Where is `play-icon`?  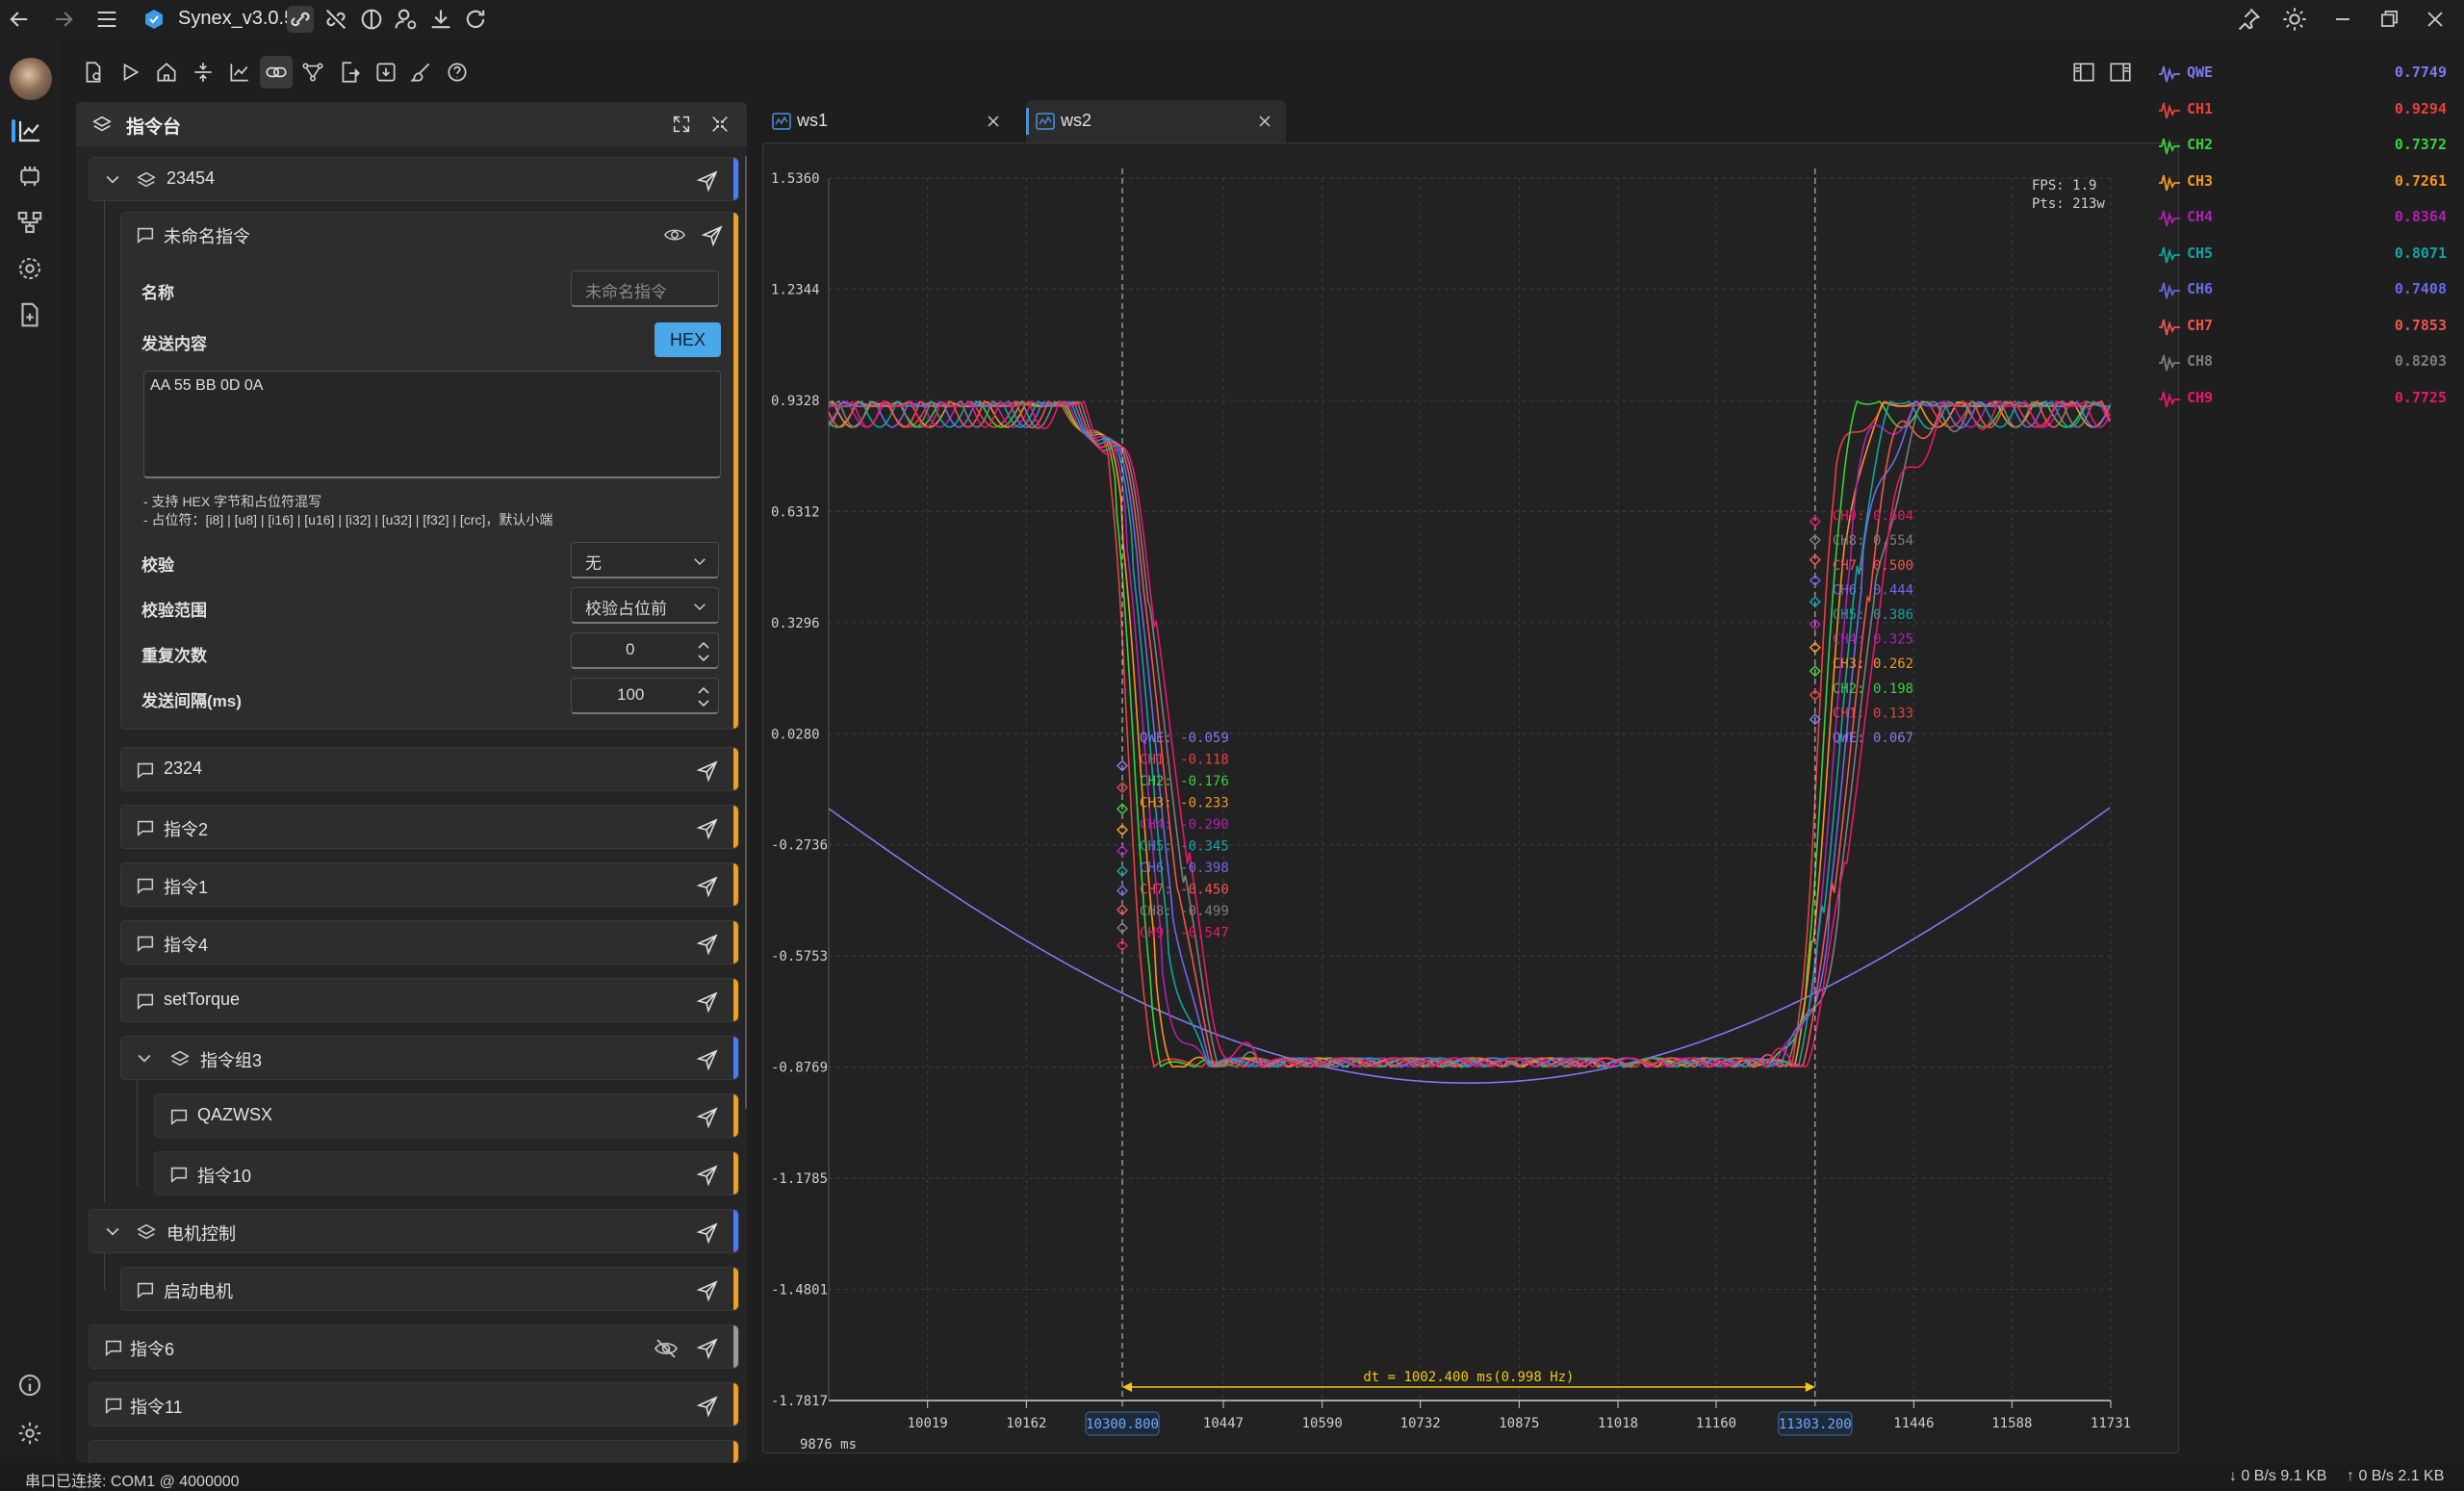
play-icon is located at coordinates (129, 72).